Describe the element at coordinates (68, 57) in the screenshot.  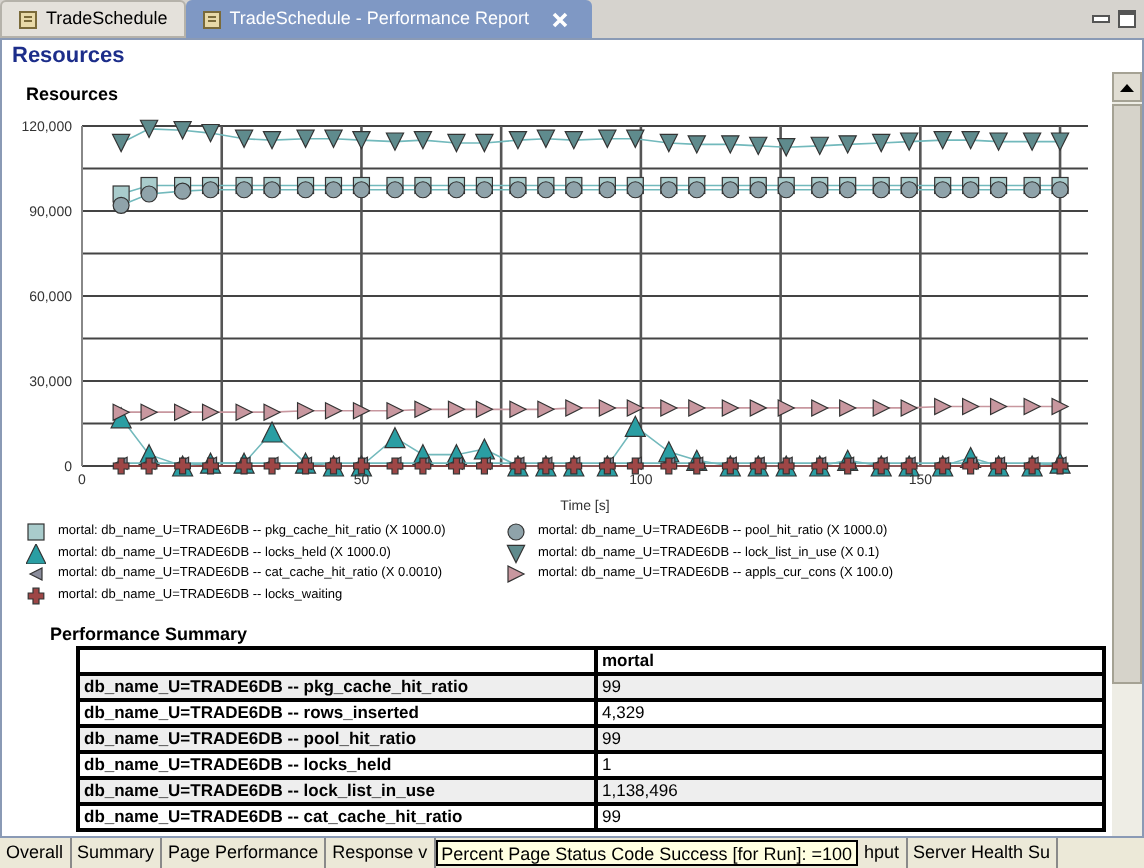
I see `page-title: Resources` at that location.